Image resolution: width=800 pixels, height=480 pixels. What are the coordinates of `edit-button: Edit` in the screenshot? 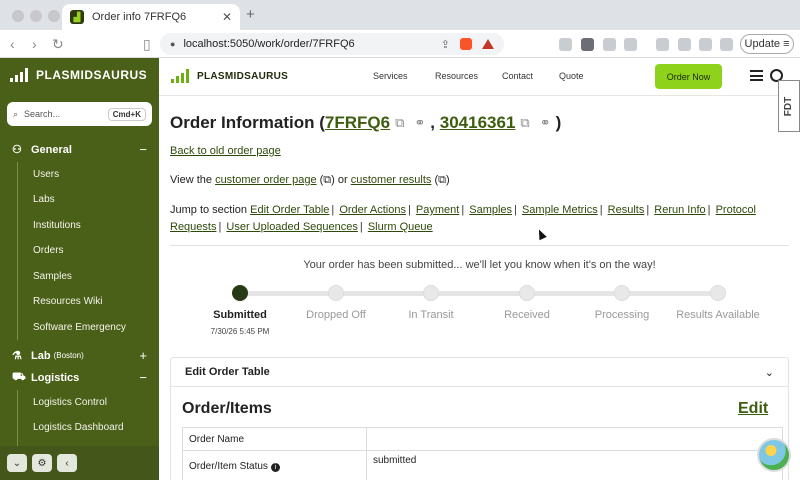 It's located at (753, 409).